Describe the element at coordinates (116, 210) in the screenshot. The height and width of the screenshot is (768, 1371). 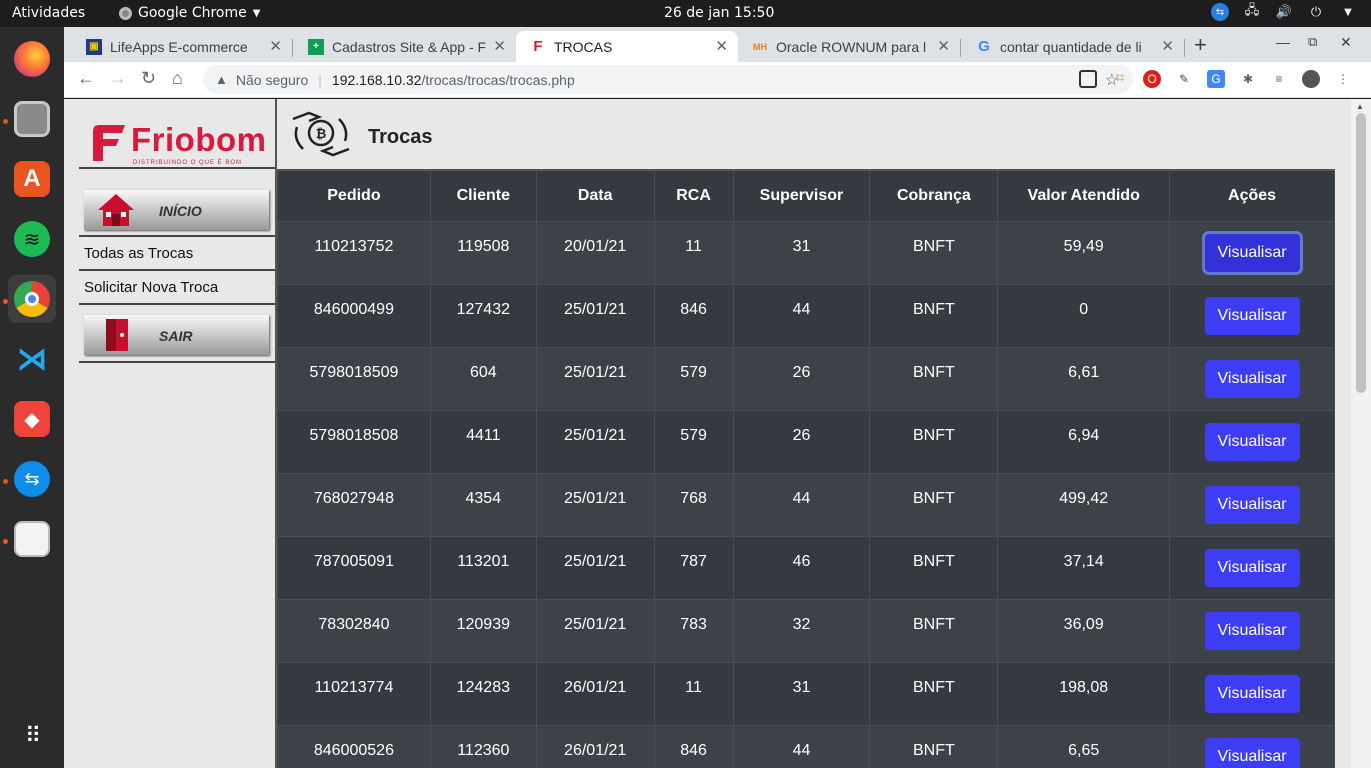
I see `house-icon` at that location.